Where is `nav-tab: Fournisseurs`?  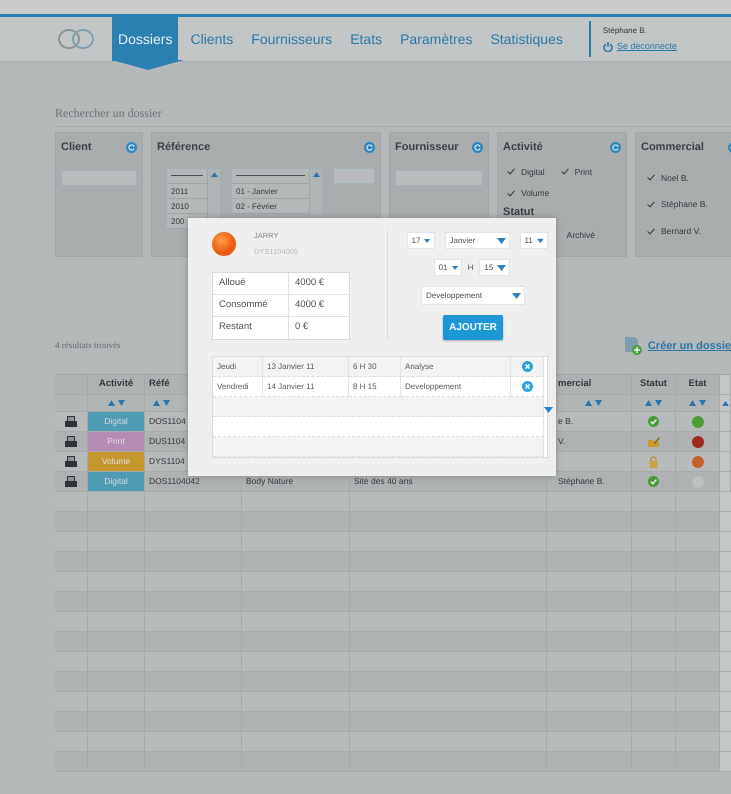 nav-tab: Fournisseurs is located at coordinates (291, 39).